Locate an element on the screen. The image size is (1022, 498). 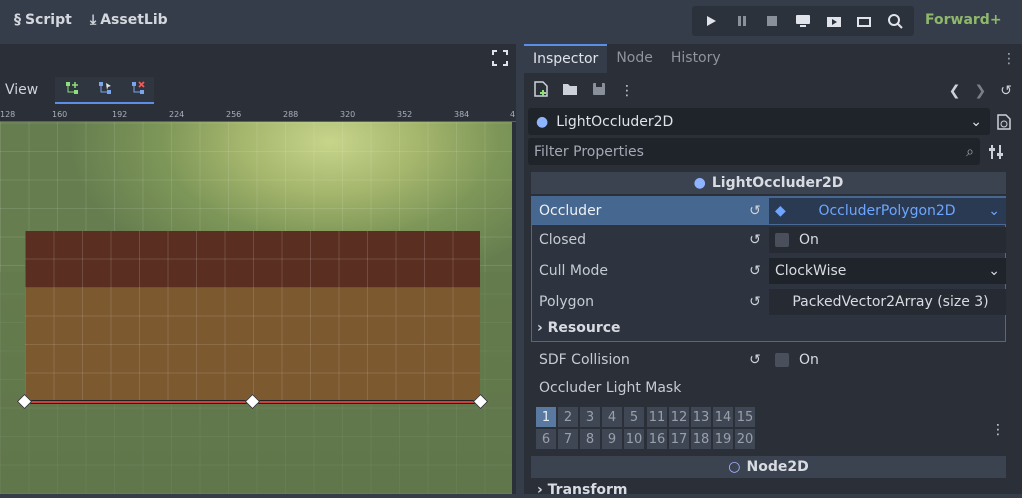
run-toolbar is located at coordinates (803, 21).